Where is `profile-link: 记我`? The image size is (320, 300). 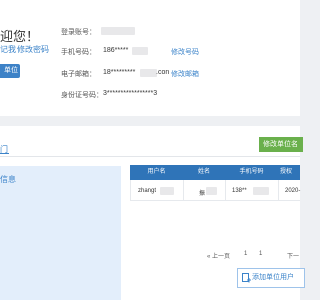 profile-link: 记我 is located at coordinates (8, 49).